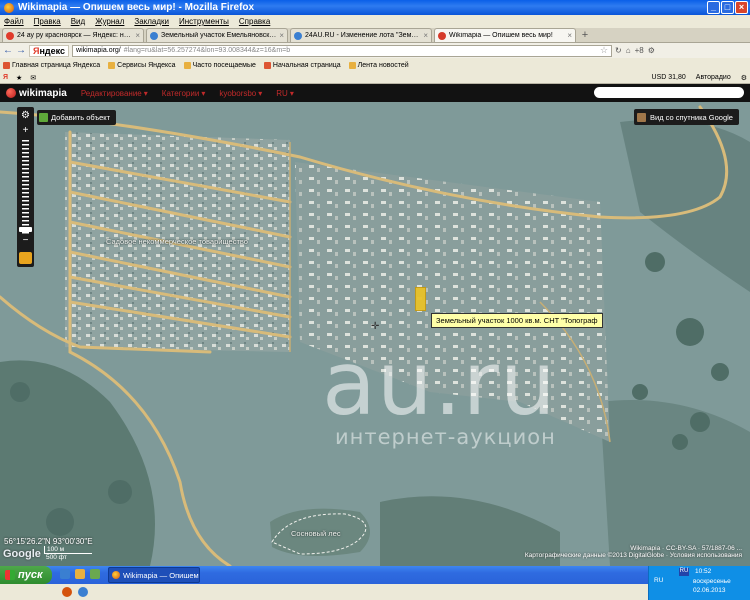 This screenshot has width=750, height=600. I want to click on yandex-toolbar-widgets: USD 31,80 Авторадио ⚙, so click(699, 78).